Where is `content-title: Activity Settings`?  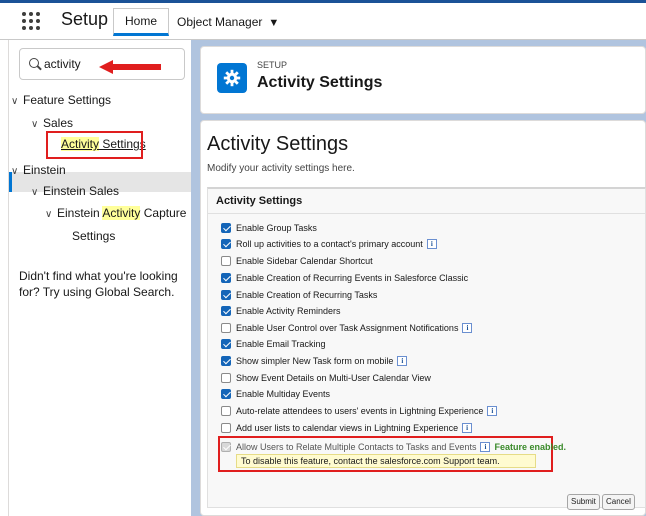
content-title: Activity Settings is located at coordinates (278, 144).